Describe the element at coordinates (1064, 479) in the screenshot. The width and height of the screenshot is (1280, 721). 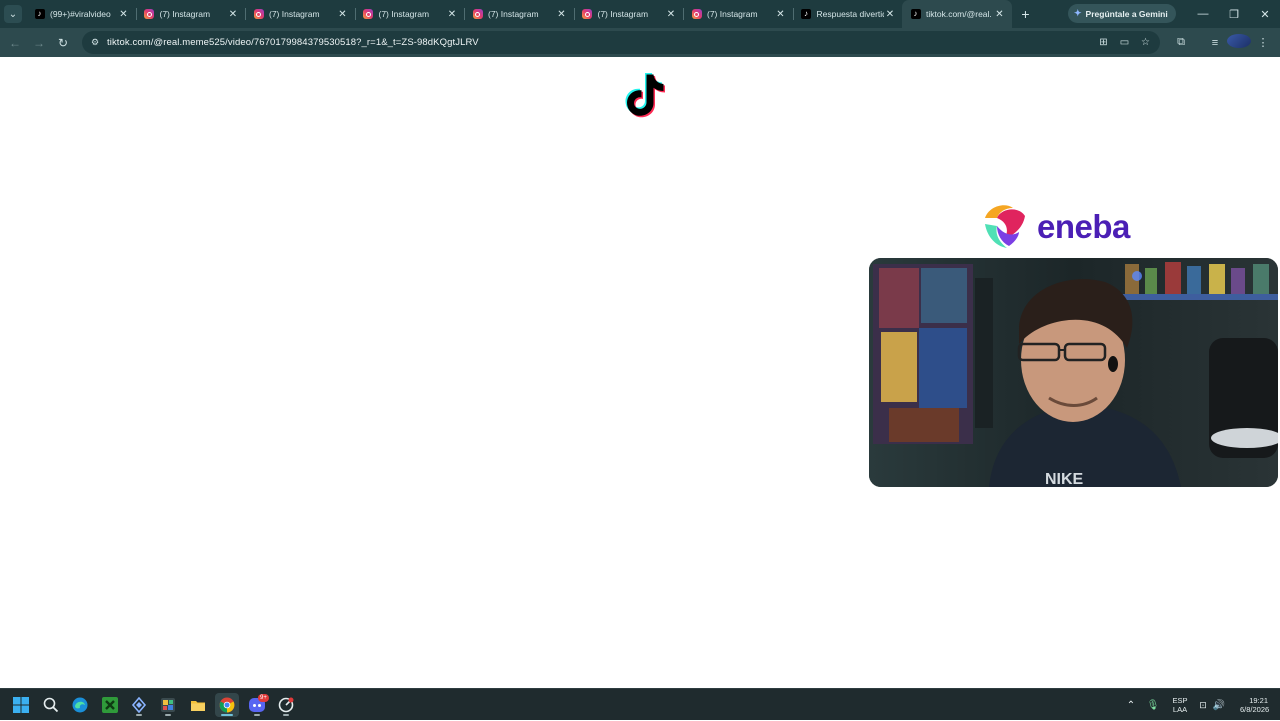
I see `svg-text: NIKE` at that location.